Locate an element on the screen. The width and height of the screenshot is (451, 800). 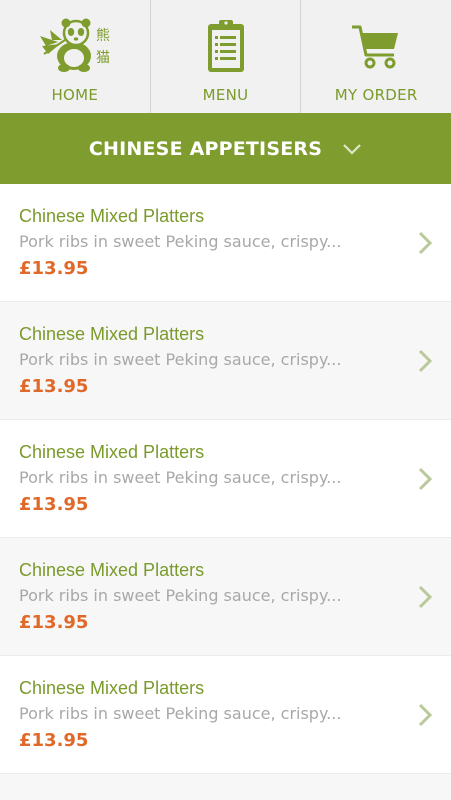
nav-home: 熊 猫 HOME is located at coordinates (75, 56).